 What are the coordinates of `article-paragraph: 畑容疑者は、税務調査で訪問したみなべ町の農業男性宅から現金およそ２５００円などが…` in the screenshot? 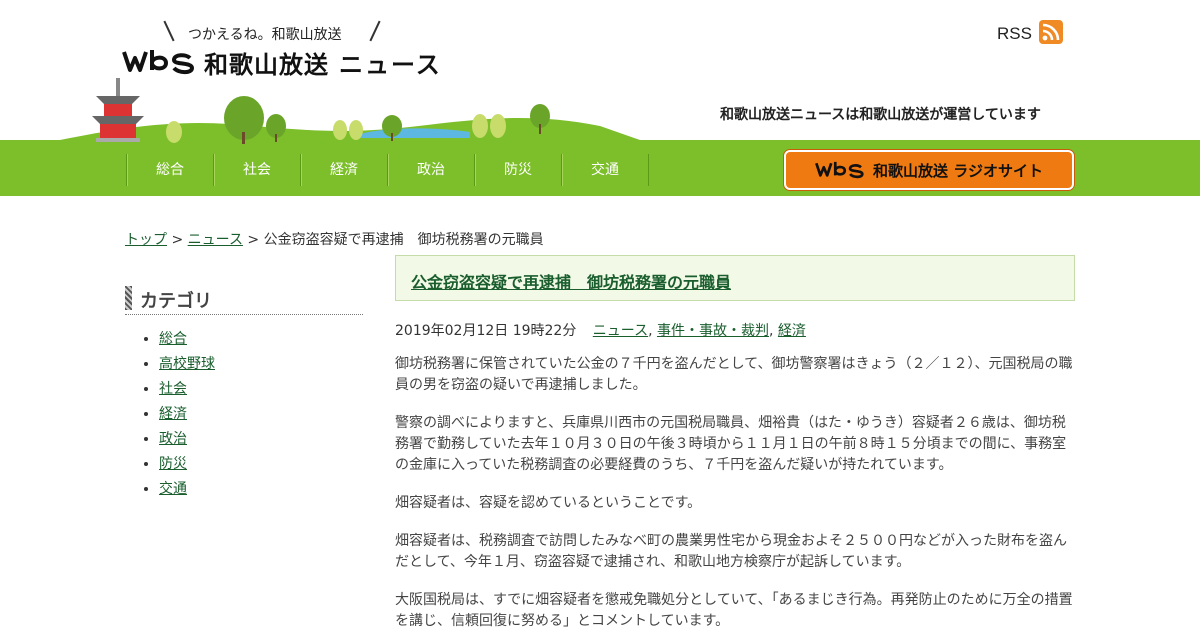 It's located at (731, 551).